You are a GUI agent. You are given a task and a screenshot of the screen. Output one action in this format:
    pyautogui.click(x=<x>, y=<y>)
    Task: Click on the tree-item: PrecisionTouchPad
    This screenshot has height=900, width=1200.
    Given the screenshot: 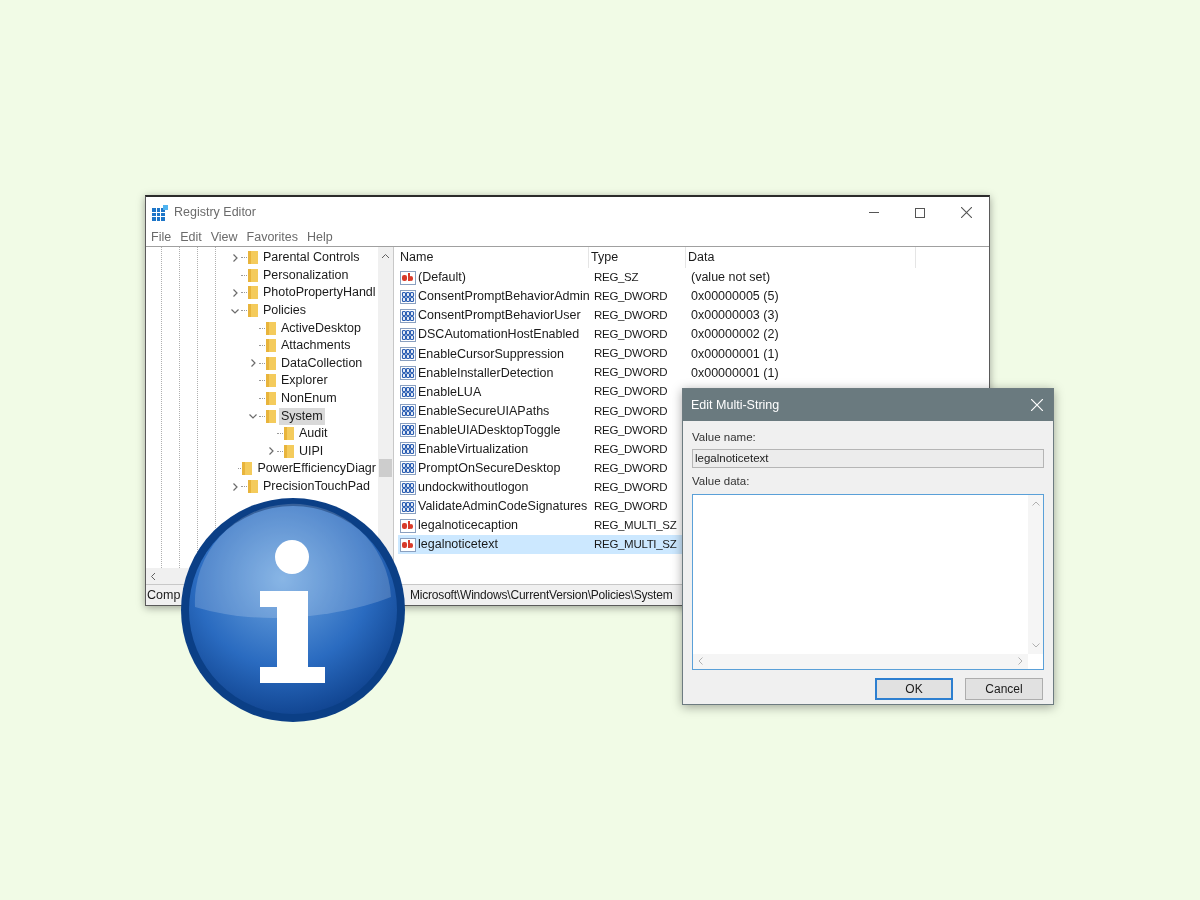 What is the action you would take?
    pyautogui.click(x=316, y=486)
    